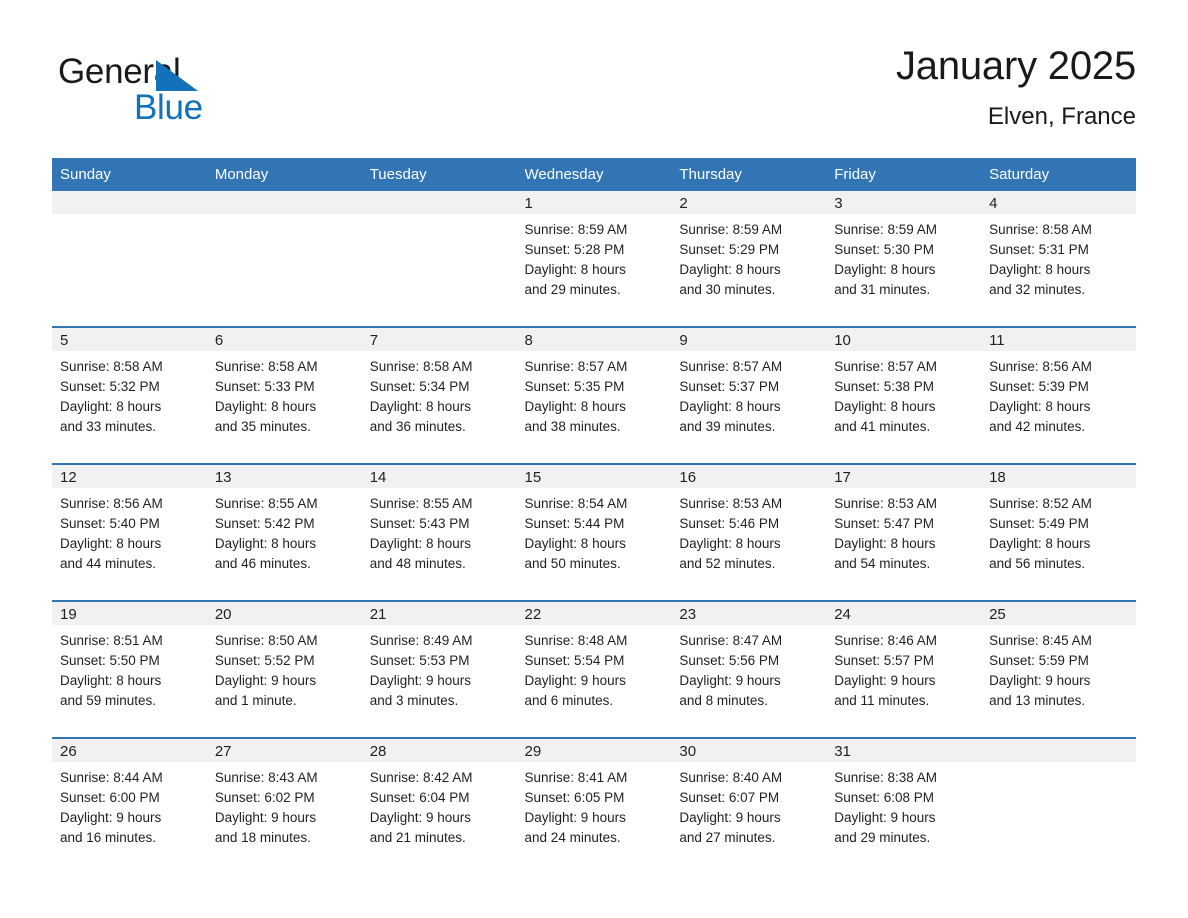 The width and height of the screenshot is (1188, 918). I want to click on weekday-header-wednesday: Wednesday, so click(594, 174).